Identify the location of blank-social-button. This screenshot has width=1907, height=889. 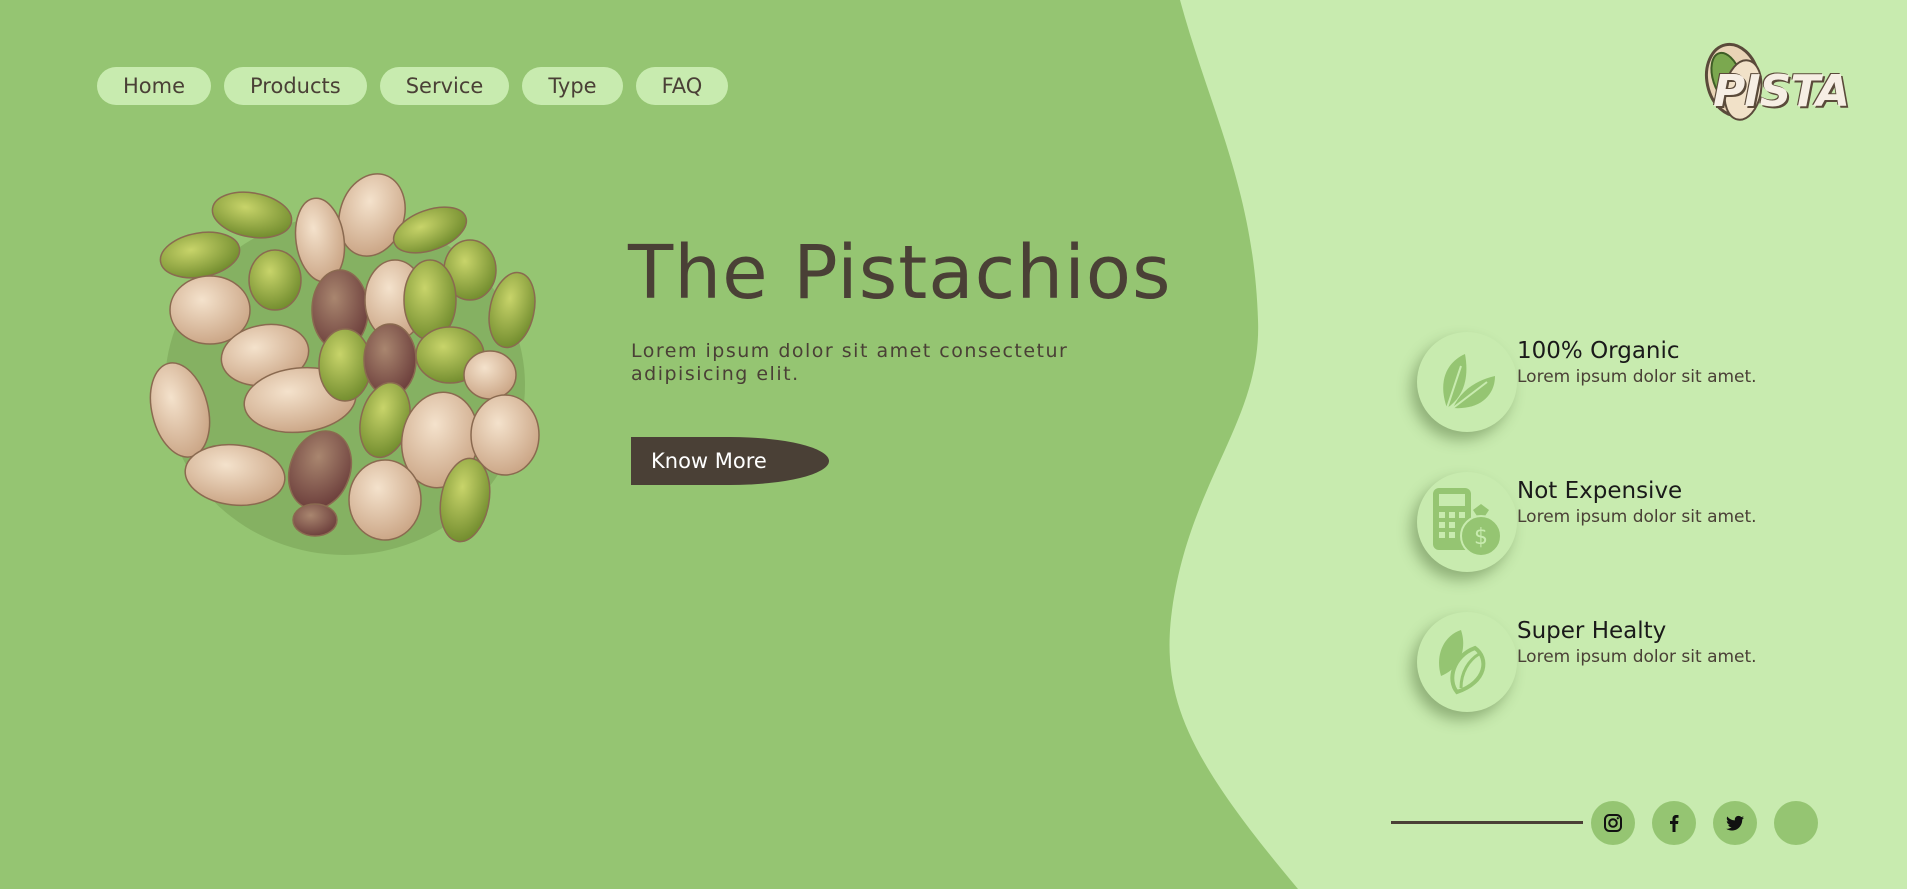
(1796, 823).